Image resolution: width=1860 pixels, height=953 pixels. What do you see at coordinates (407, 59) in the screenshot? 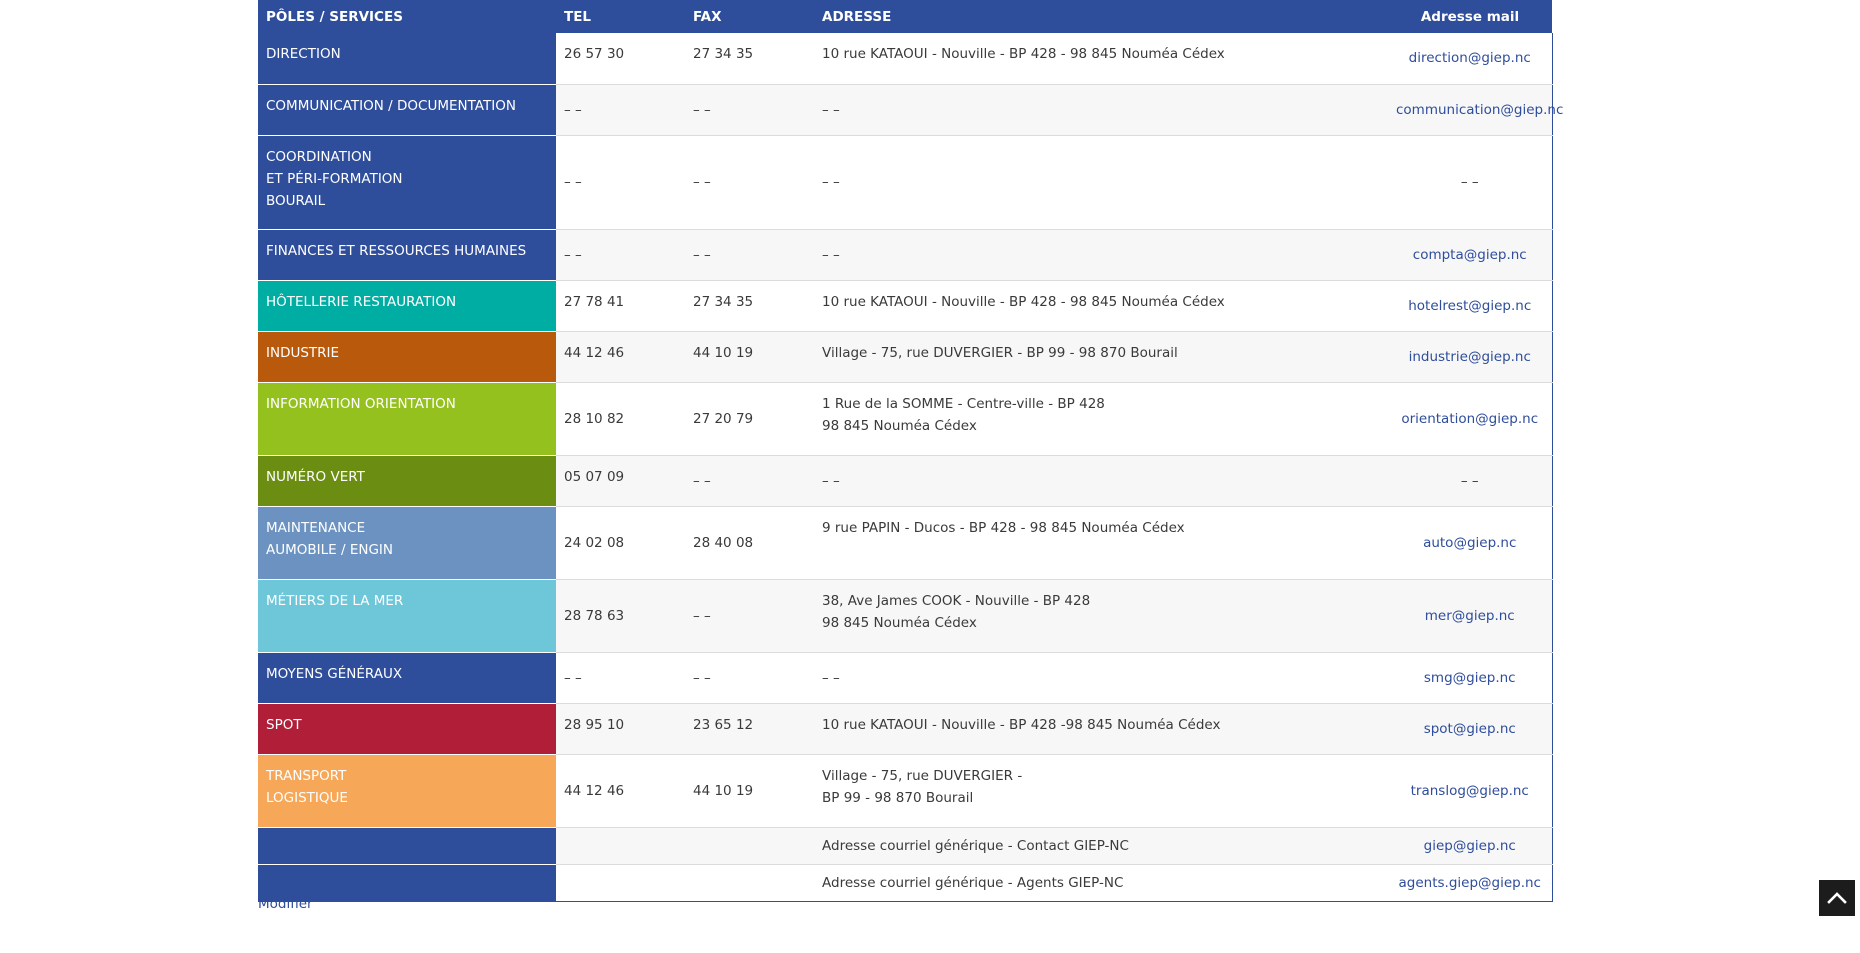
I see `pole-cell: DIRECTION` at bounding box center [407, 59].